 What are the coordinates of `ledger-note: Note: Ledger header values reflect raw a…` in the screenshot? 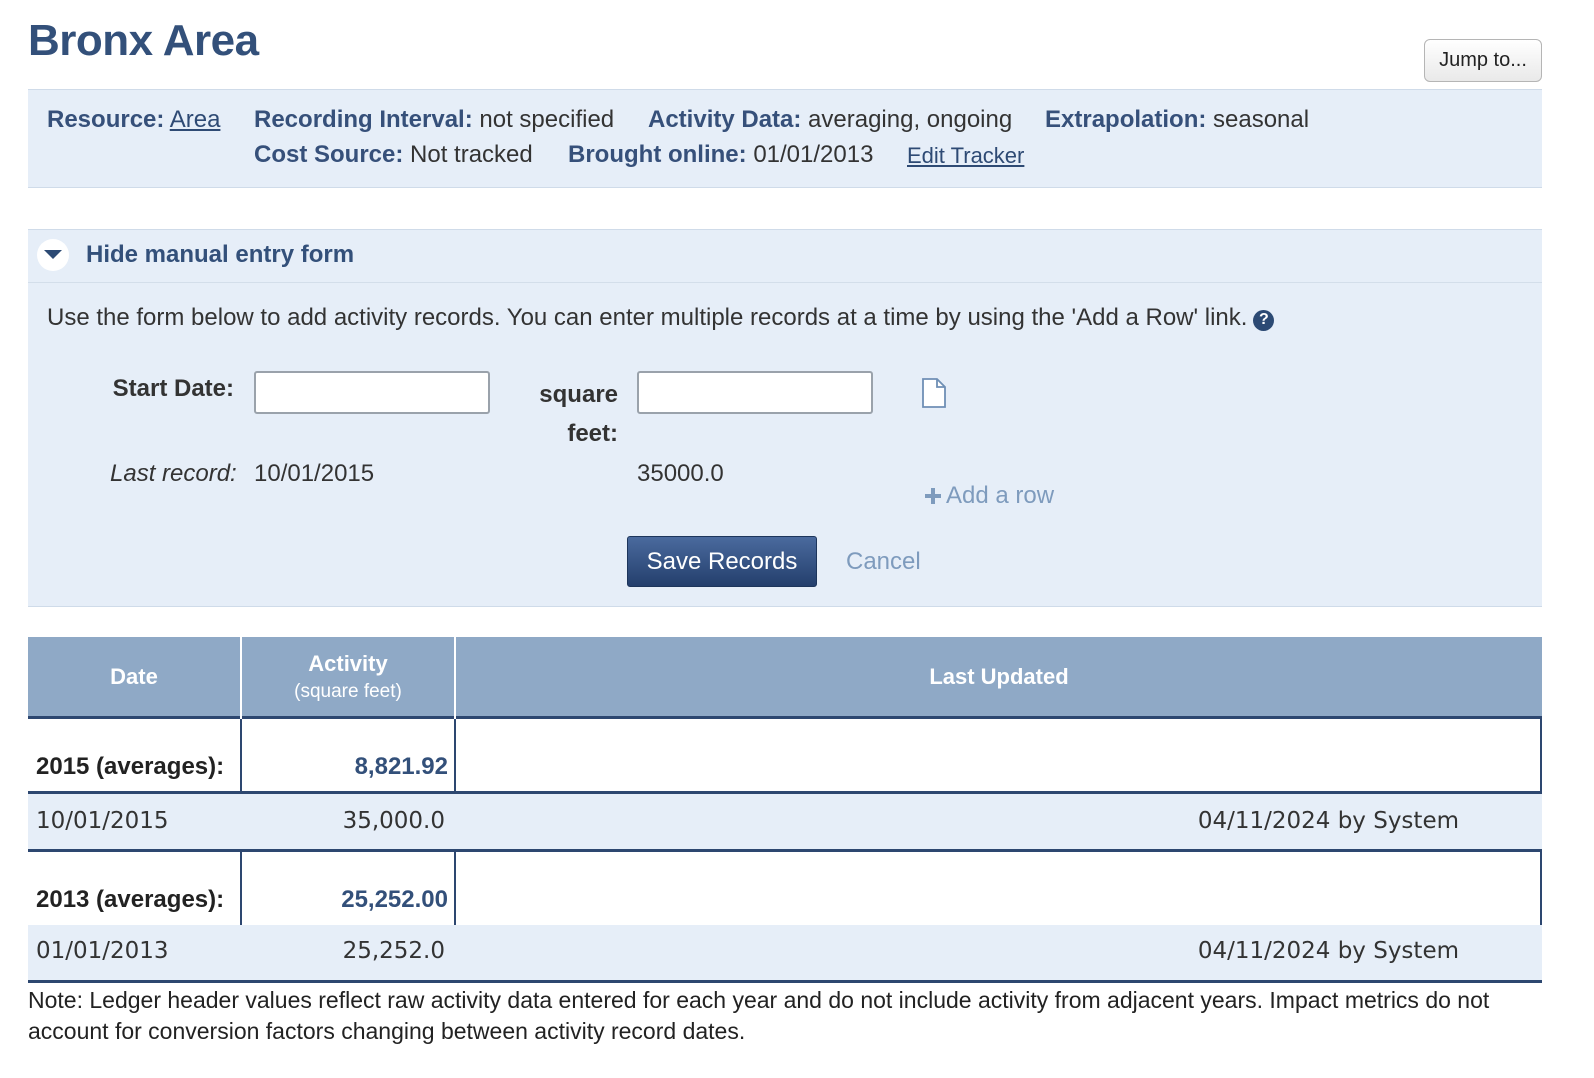 It's located at (759, 1015).